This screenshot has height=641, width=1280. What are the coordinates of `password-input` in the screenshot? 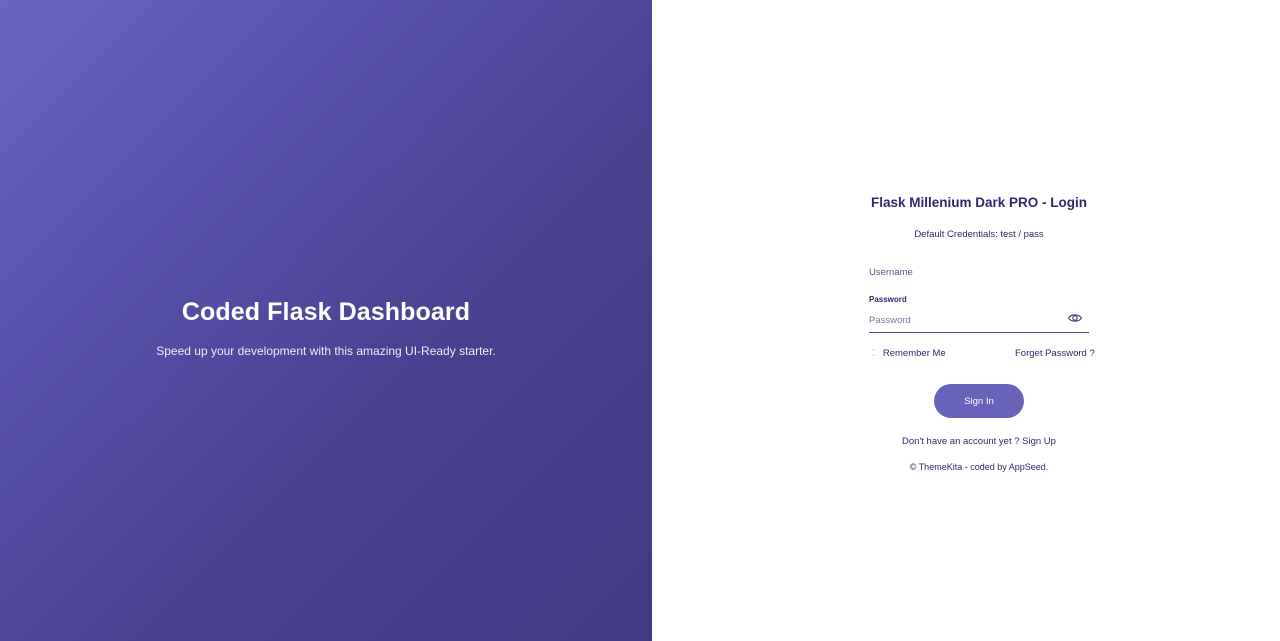 It's located at (966, 320).